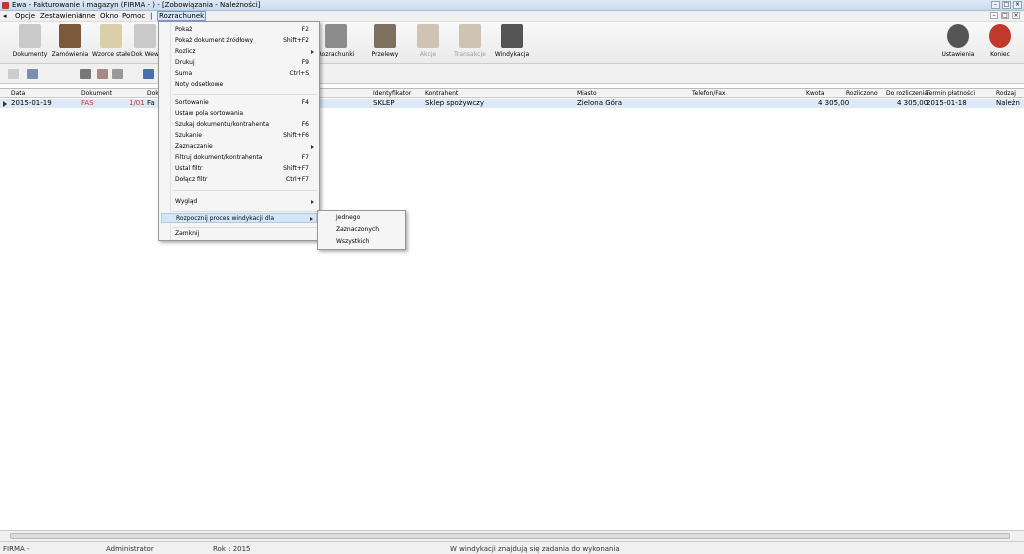  Describe the element at coordinates (1017, 5) in the screenshot. I see `close-button: ×` at that location.